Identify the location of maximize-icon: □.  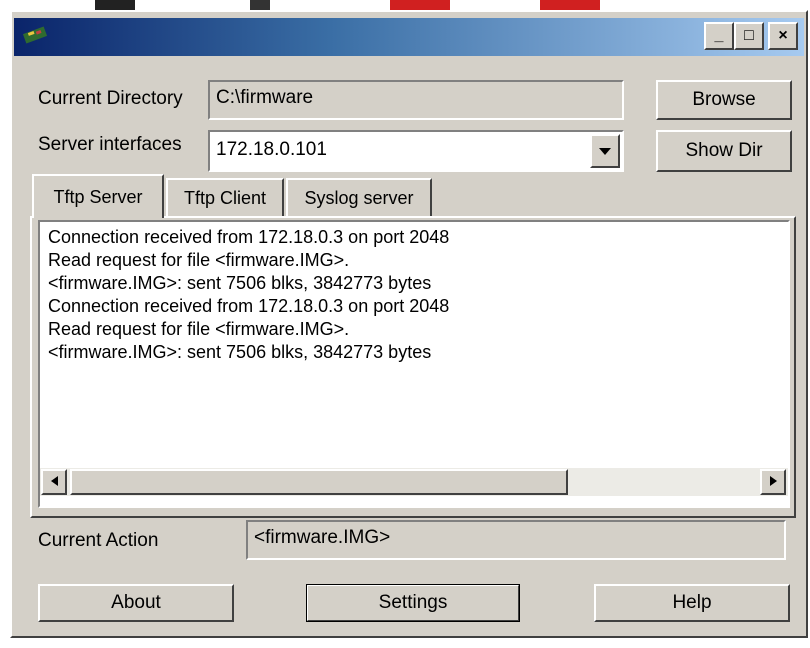
(749, 35).